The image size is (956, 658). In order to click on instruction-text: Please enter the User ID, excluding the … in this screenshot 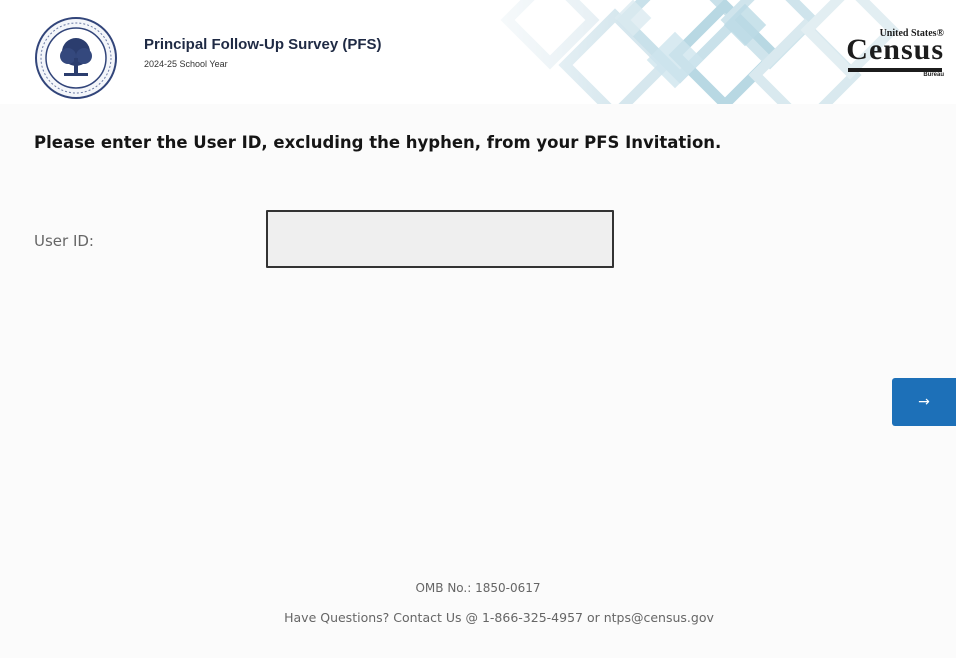, I will do `click(378, 142)`.